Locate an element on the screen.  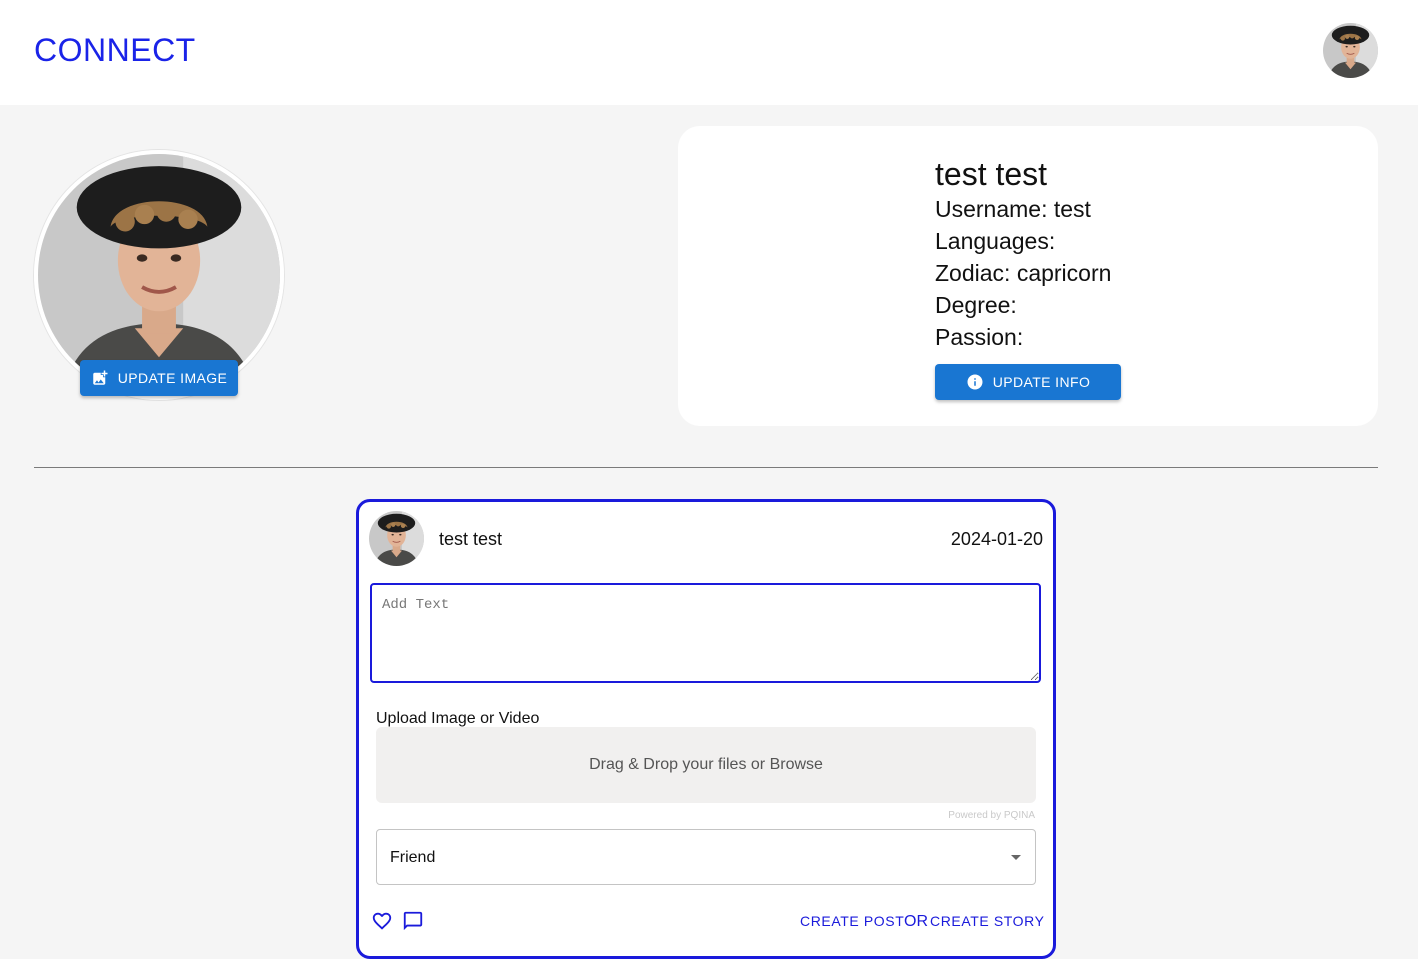
update-info-label: UPDATE INFO is located at coordinates (1041, 382).